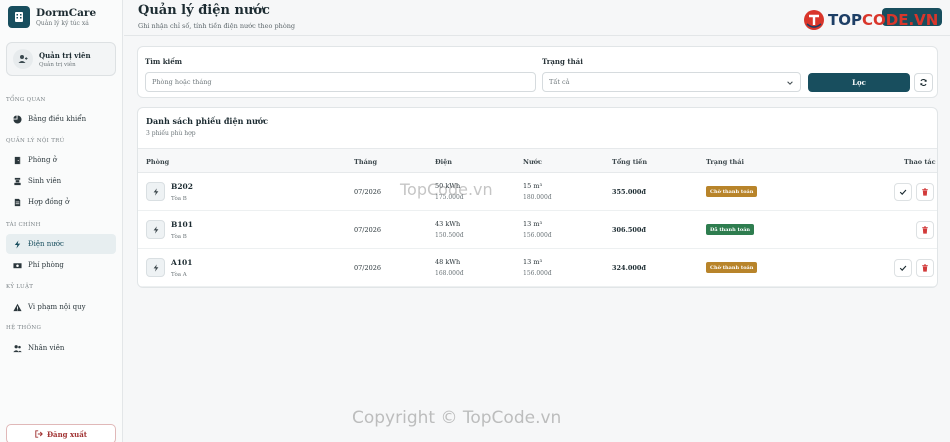 This screenshot has height=442, width=950. I want to click on electric-usage: 43 kWh, so click(448, 224).